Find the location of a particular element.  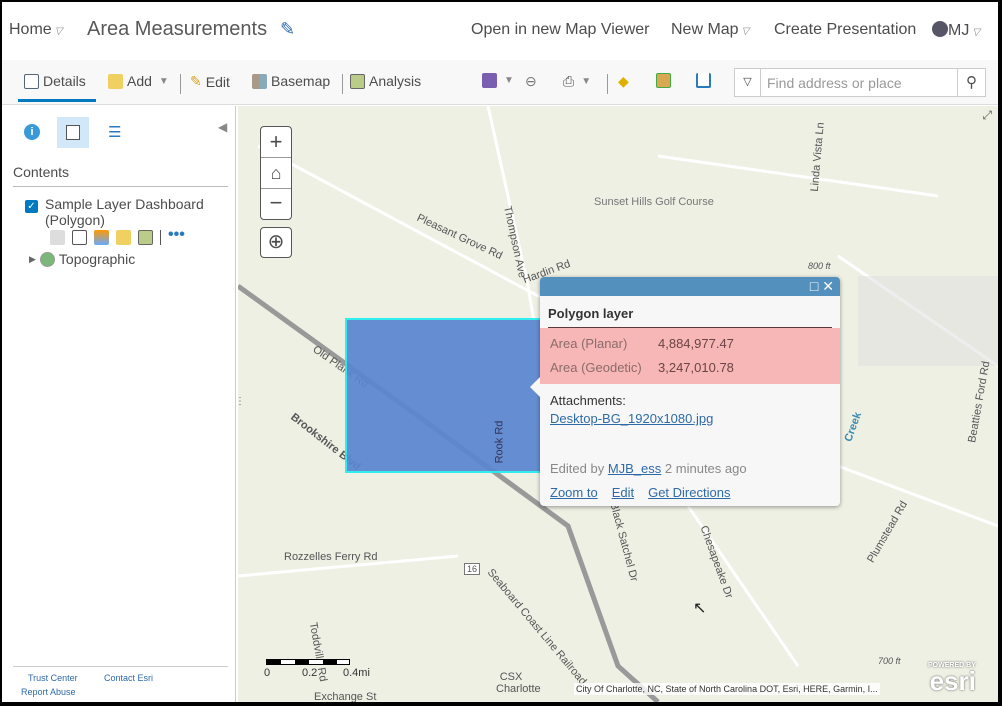

trust-center-link: Trust Center is located at coordinates (53, 678).